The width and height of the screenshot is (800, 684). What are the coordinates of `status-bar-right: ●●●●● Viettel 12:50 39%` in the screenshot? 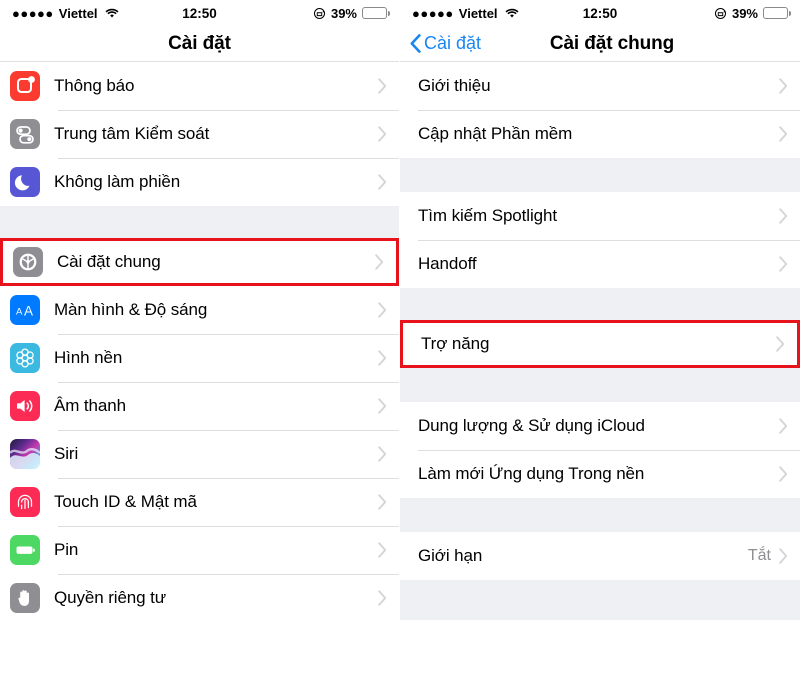 It's located at (600, 13).